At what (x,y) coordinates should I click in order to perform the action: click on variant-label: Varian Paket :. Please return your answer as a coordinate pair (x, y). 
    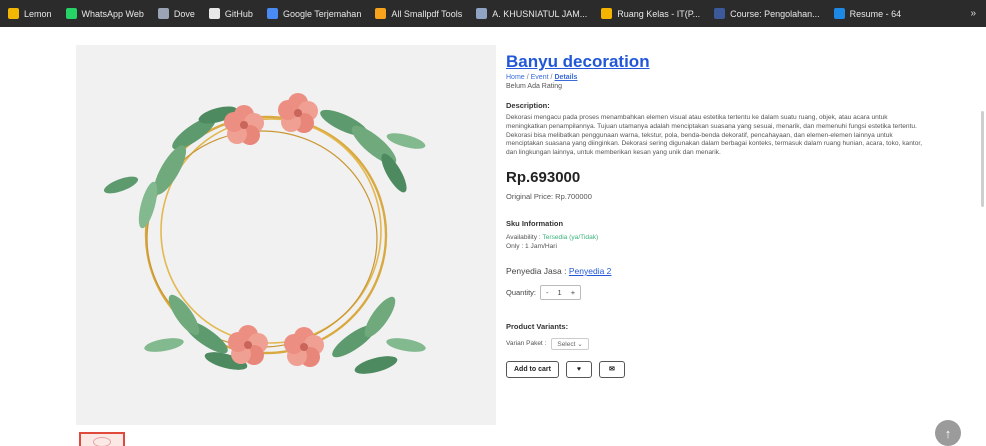
    Looking at the image, I should click on (526, 344).